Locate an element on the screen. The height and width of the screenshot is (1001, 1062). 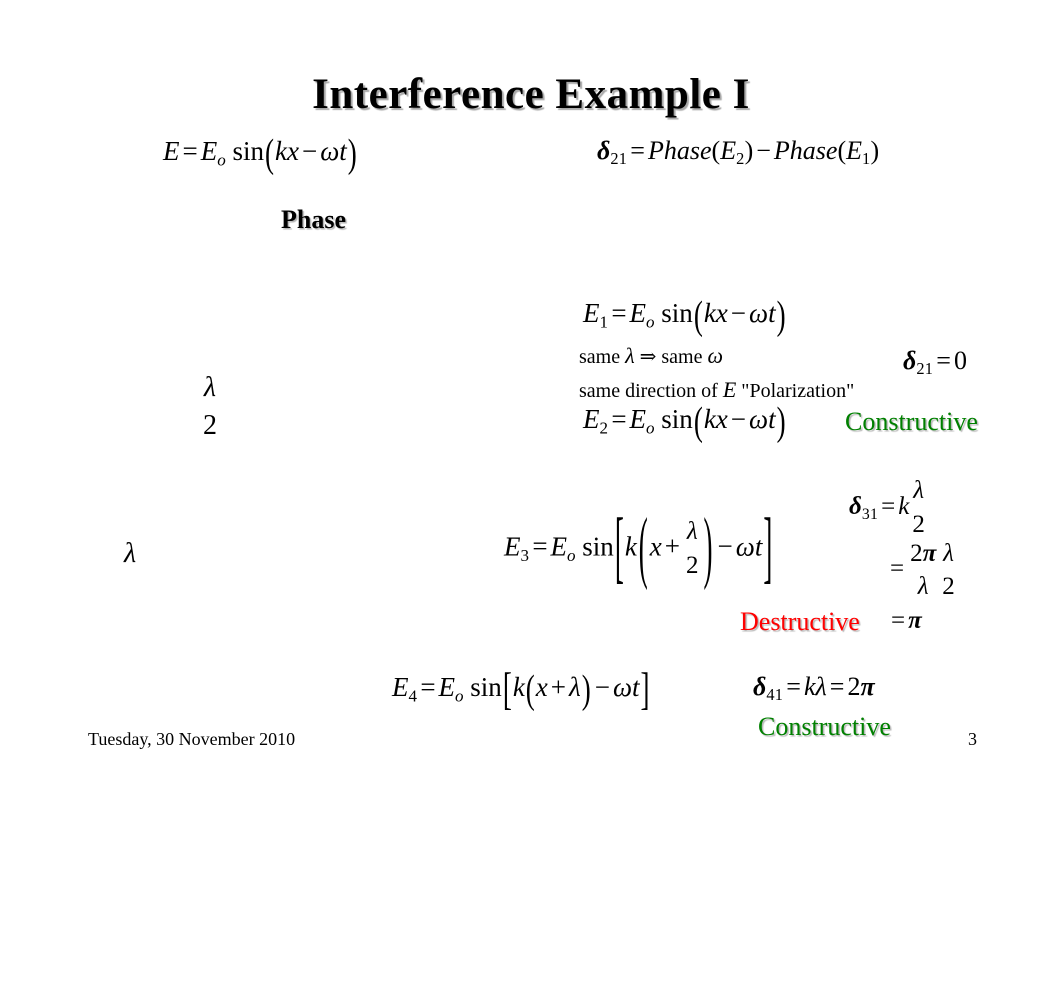
annotation-full-lambda: λ is located at coordinates (130, 554).